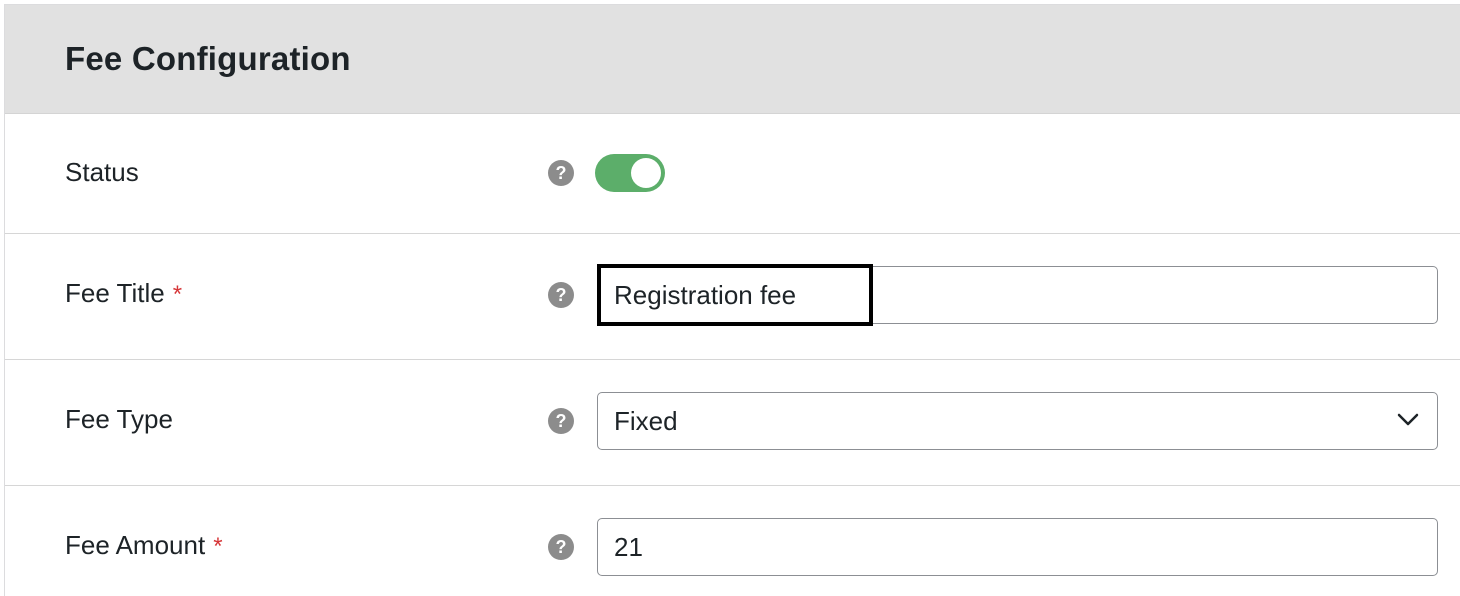  Describe the element at coordinates (1017, 421) in the screenshot. I see `fee-type-select: Fixed` at that location.